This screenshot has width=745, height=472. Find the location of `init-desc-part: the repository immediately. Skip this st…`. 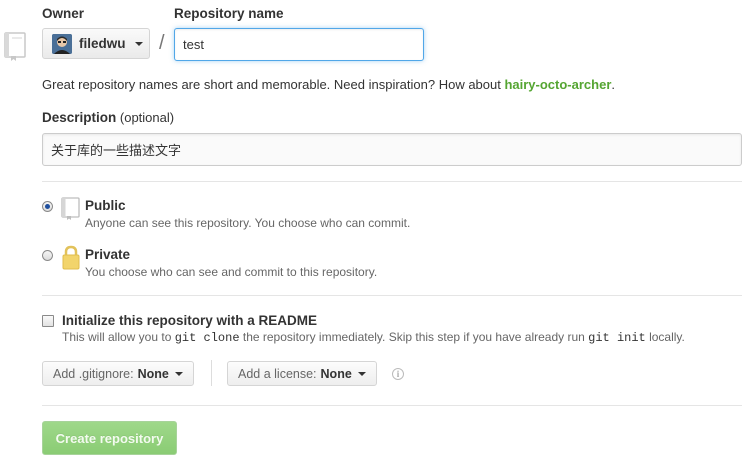

init-desc-part: the repository immediately. Skip this st… is located at coordinates (414, 337).